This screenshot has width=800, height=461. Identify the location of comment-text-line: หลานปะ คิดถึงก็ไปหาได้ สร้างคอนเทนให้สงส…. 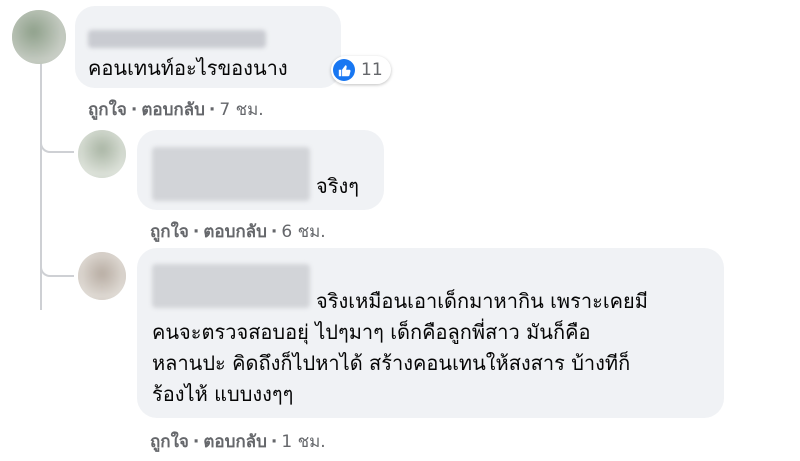
(391, 363).